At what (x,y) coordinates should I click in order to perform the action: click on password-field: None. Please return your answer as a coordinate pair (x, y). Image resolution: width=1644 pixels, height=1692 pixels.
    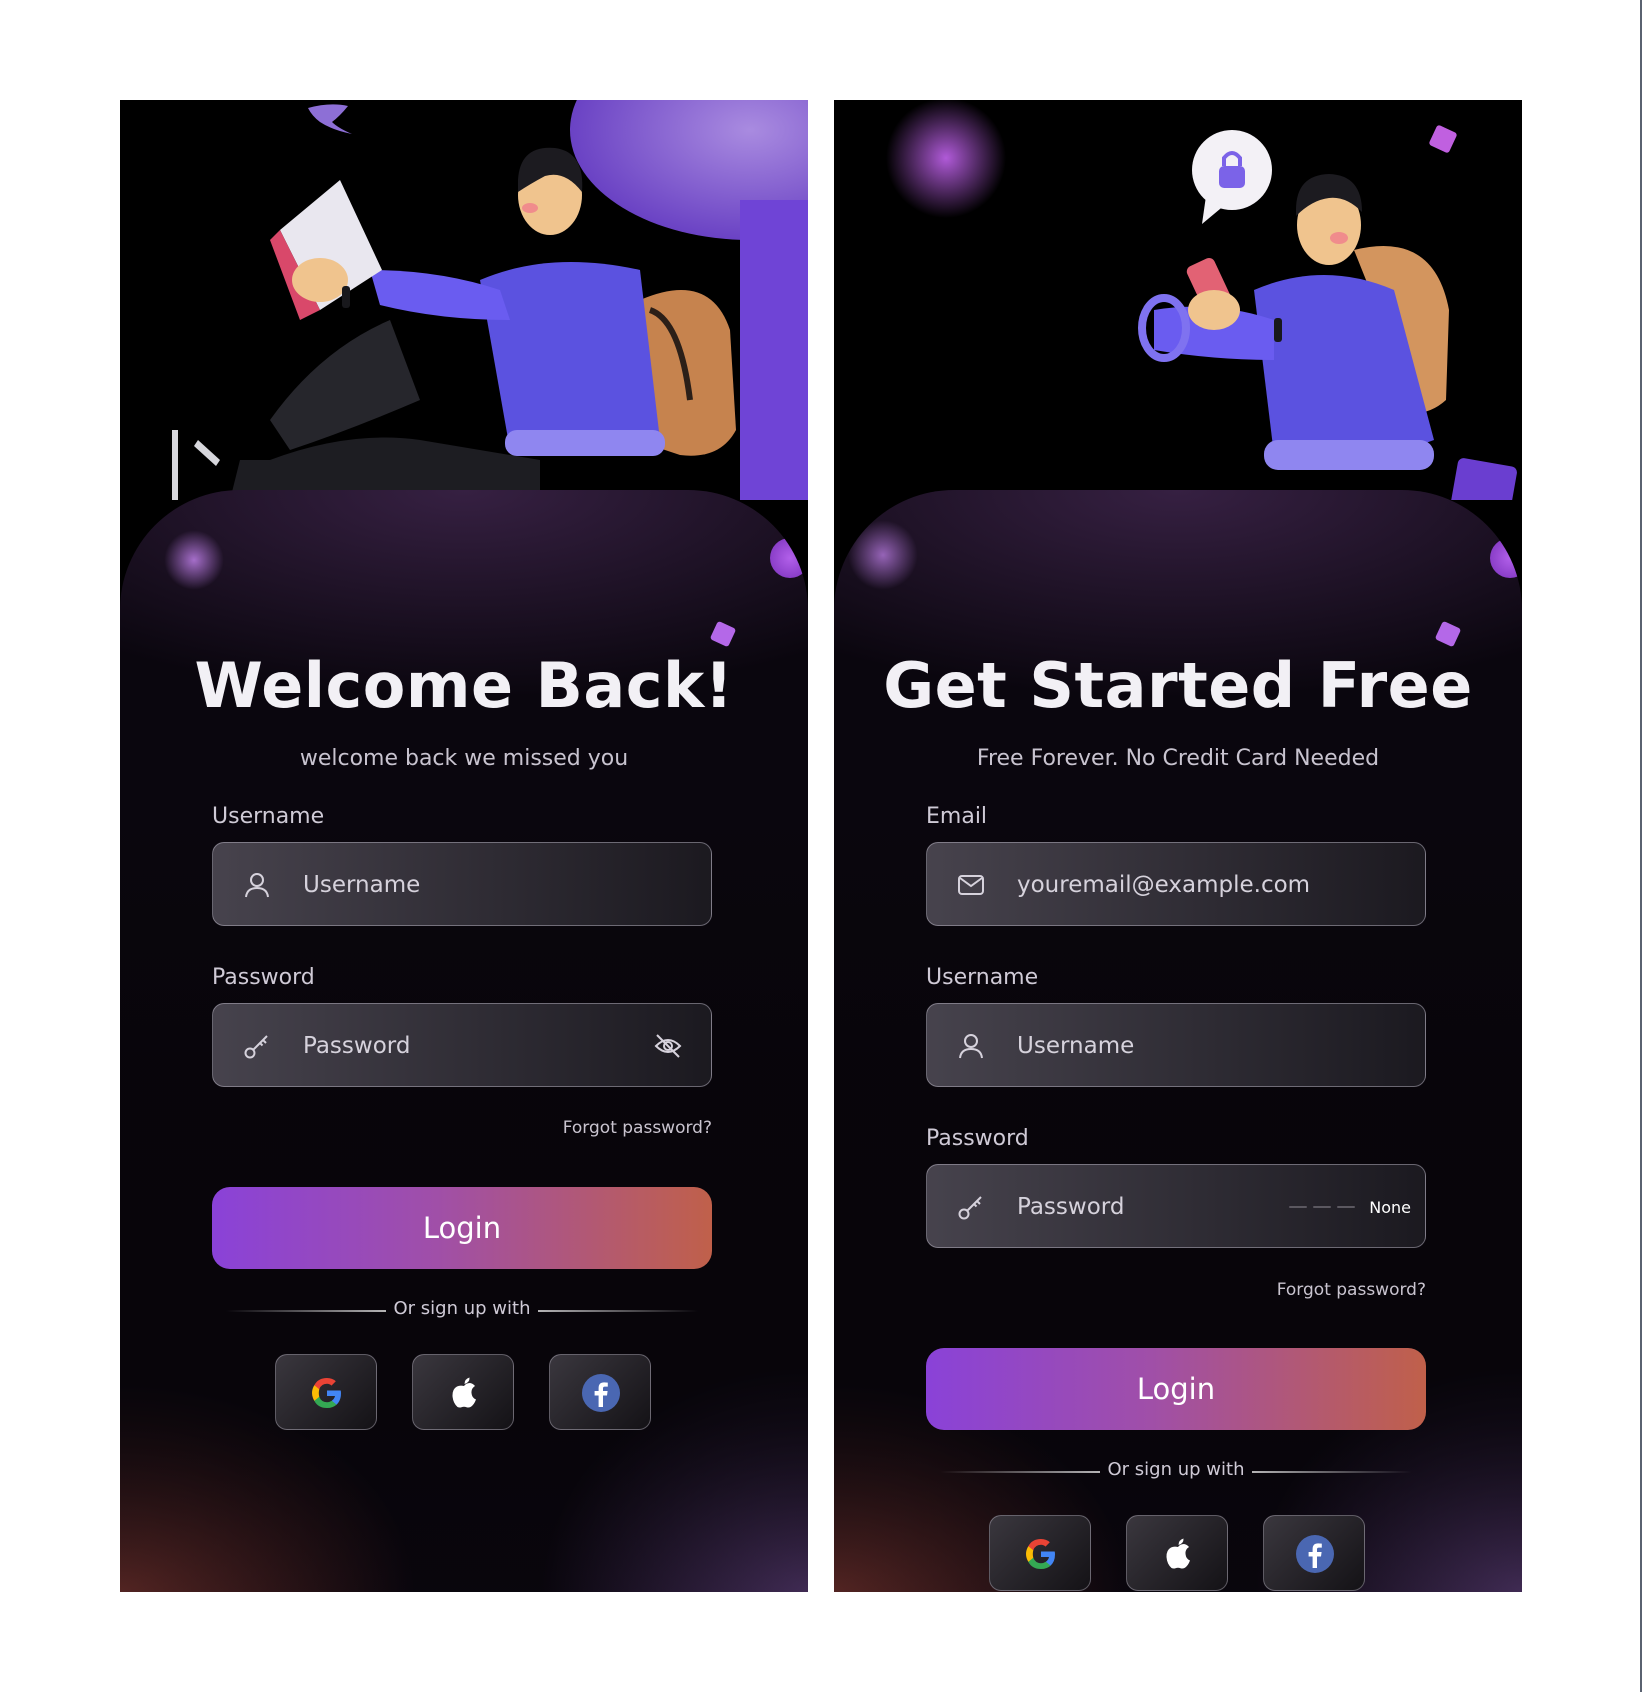
    Looking at the image, I should click on (1176, 1206).